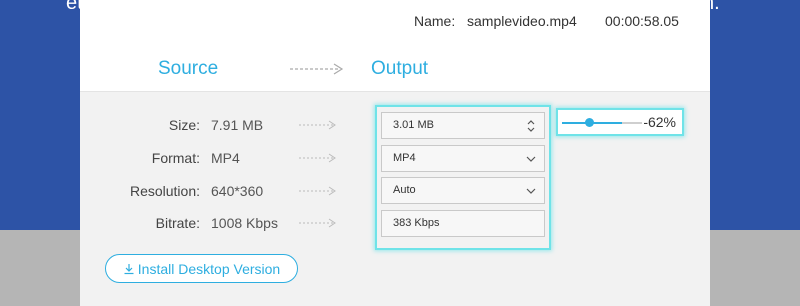 This screenshot has width=800, height=306. What do you see at coordinates (620, 122) in the screenshot?
I see `size-slider: -62%` at bounding box center [620, 122].